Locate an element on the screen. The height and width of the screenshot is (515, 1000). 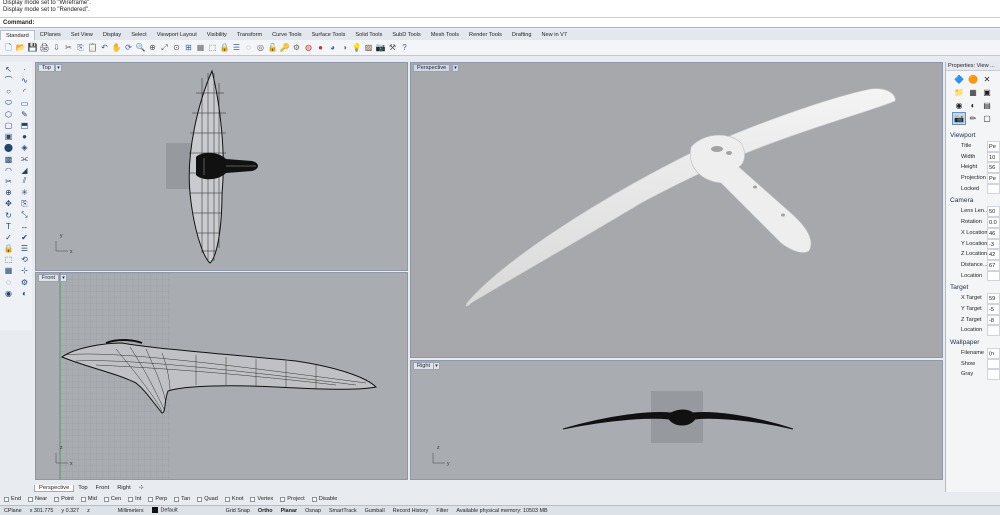
status-planar: Planar is located at coordinates (289, 511).